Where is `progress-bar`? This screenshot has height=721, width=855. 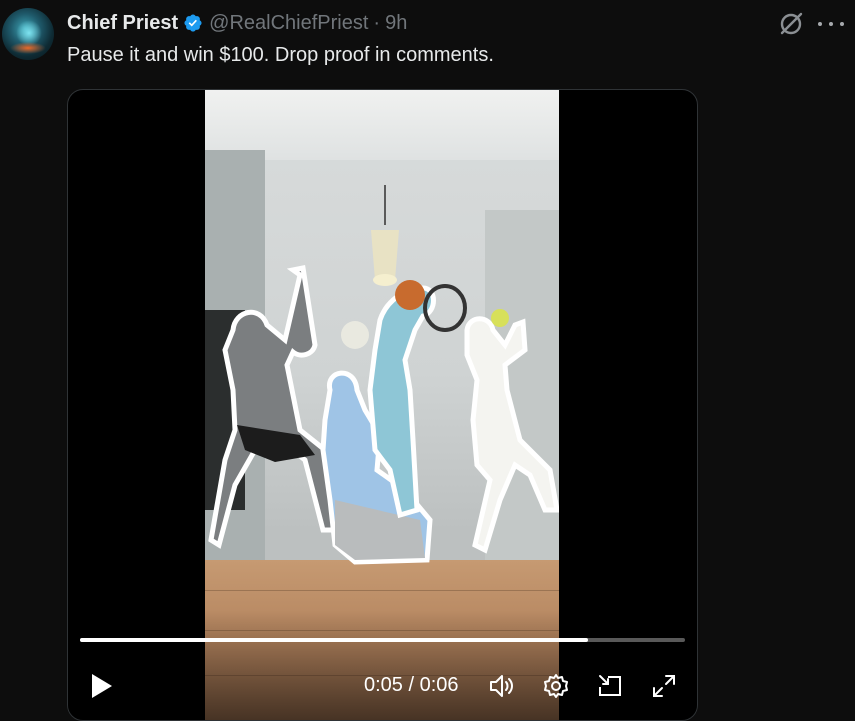
progress-bar is located at coordinates (382, 640).